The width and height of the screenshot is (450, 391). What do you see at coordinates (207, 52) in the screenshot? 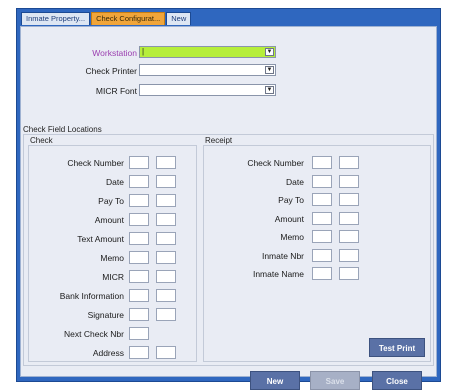
I see `workstation-select: | ▼` at bounding box center [207, 52].